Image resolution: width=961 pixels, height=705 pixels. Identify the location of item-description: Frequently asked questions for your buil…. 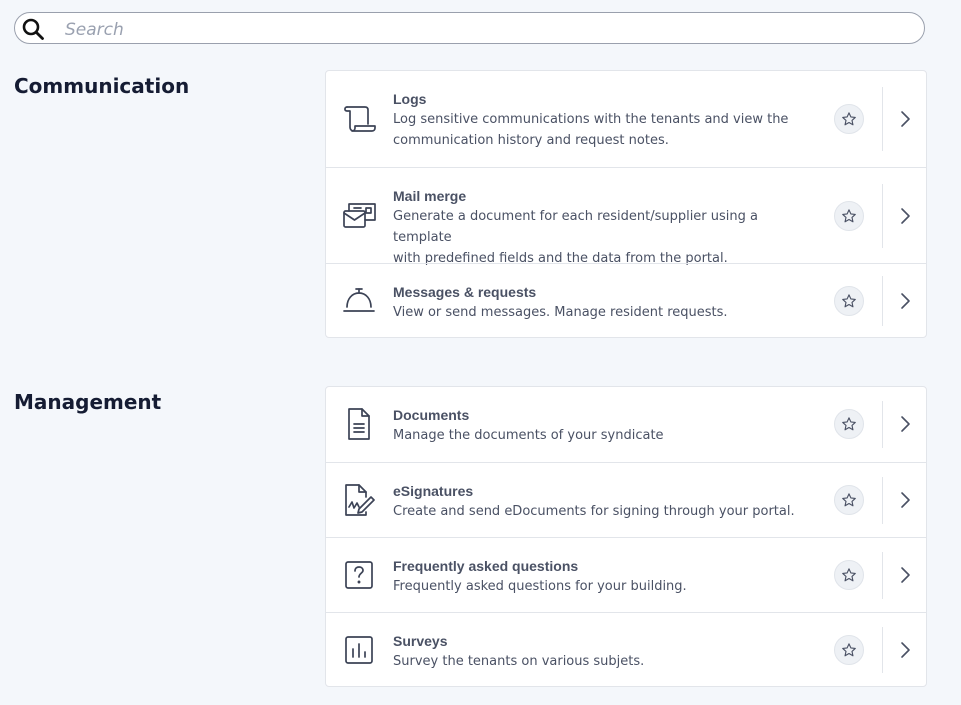
(540, 586).